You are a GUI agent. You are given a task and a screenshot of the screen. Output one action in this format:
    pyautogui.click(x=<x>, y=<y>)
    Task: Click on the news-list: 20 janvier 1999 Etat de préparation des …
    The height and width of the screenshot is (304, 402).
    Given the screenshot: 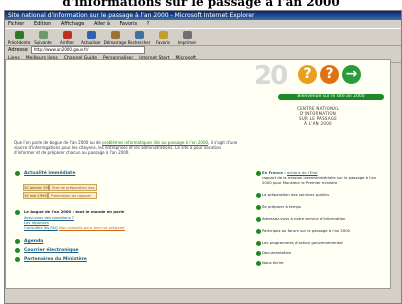 What is the action you would take?
    pyautogui.click(x=60, y=192)
    